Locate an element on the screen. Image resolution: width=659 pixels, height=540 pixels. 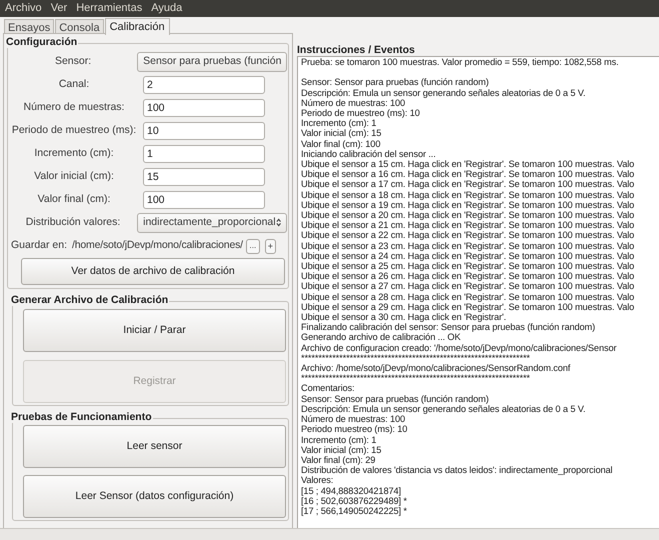
field-label: Incremento (cm): is located at coordinates (74, 153).